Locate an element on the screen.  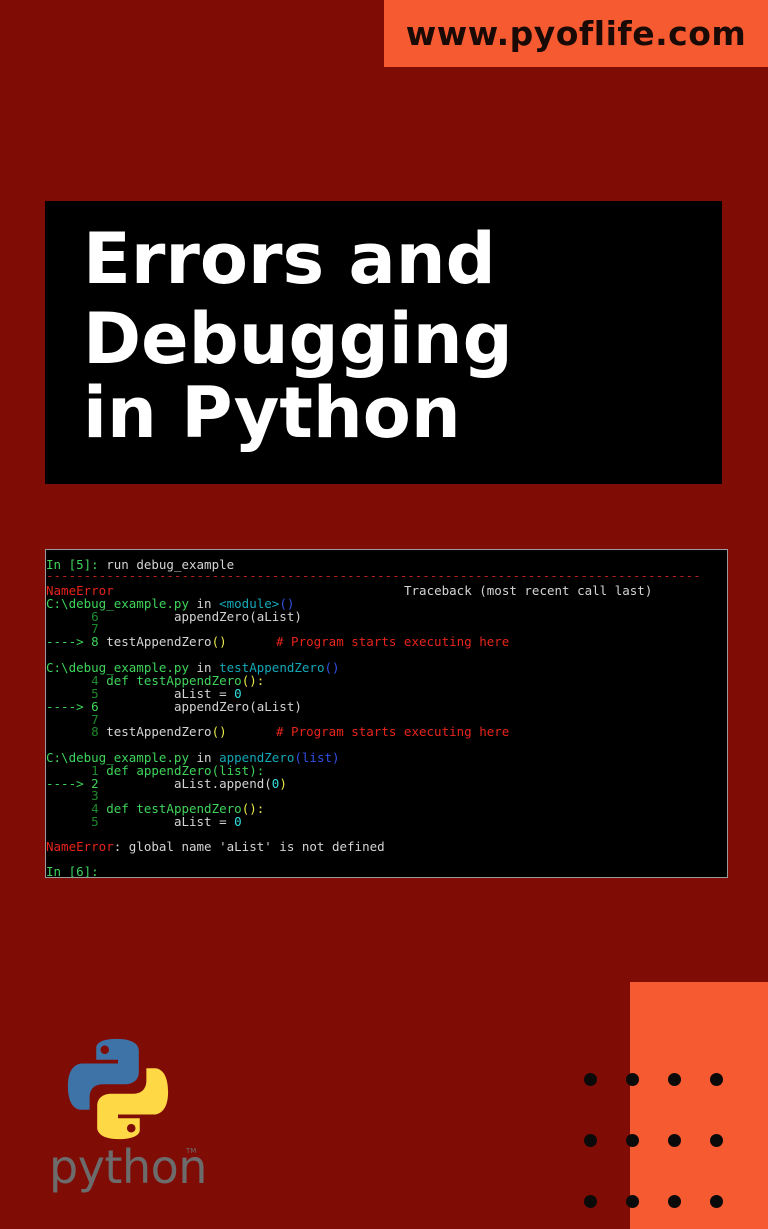
frame2-line8: 8 testAppendZero() is located at coordinates (136, 731).